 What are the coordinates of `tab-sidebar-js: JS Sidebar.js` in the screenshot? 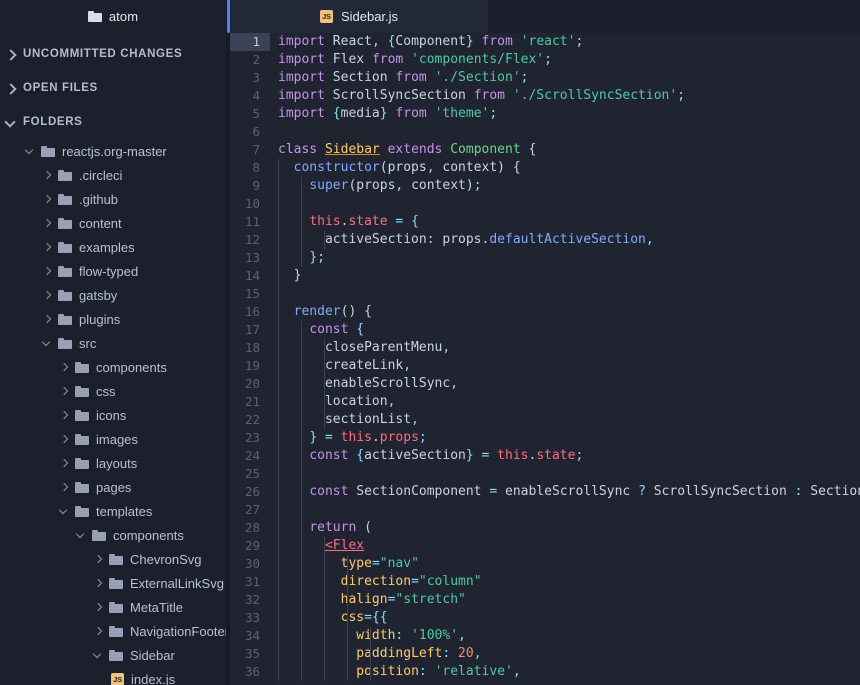 It's located at (359, 16).